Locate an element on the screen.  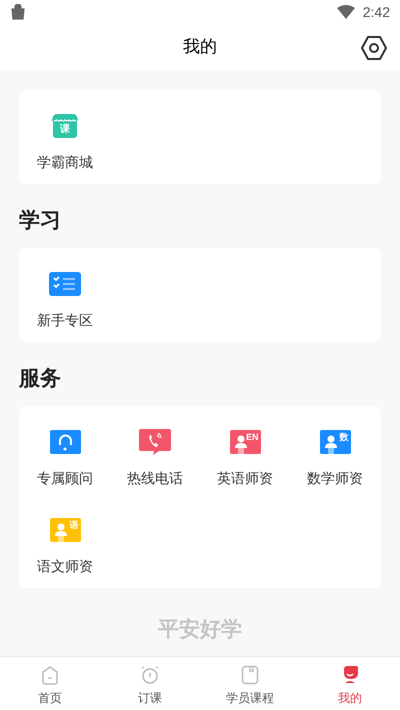
page-title: 我的 is located at coordinates (200, 47).